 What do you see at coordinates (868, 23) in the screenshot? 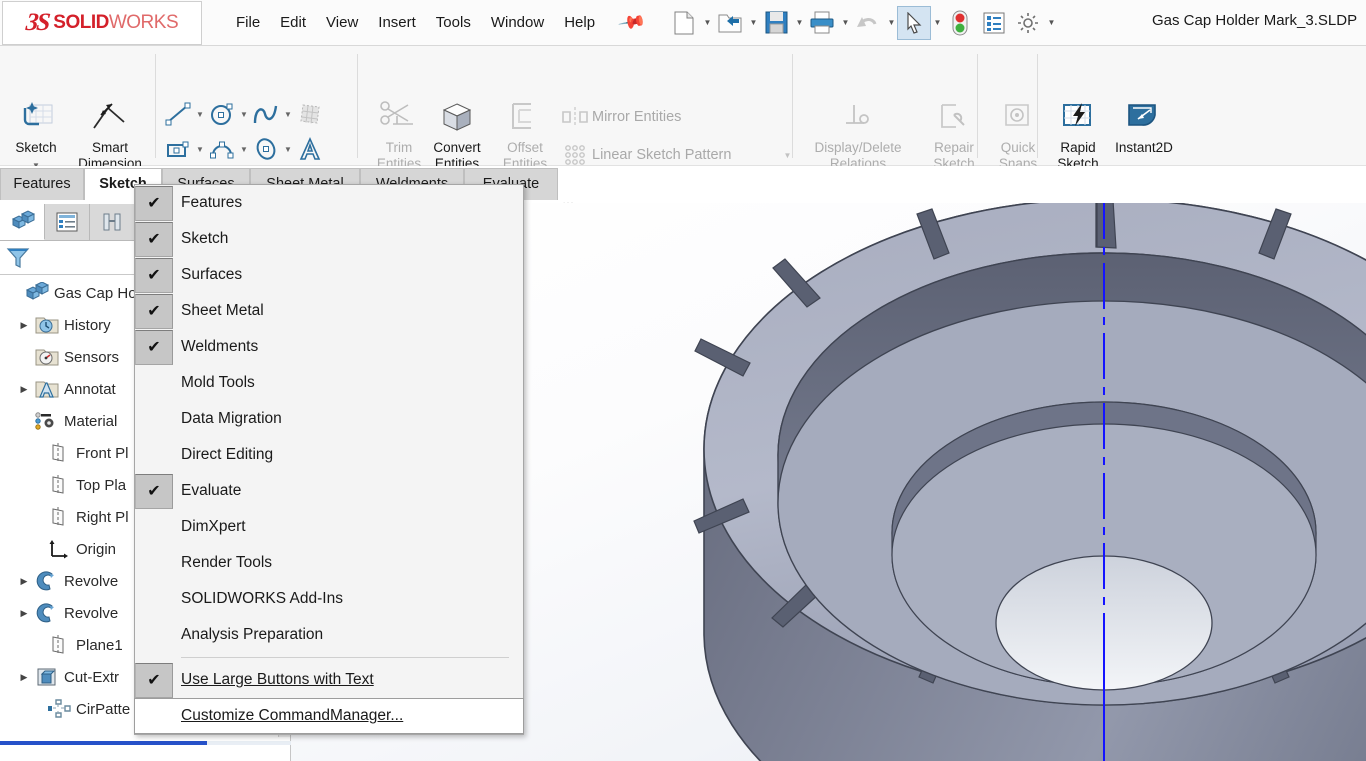
I see `undo-button` at bounding box center [868, 23].